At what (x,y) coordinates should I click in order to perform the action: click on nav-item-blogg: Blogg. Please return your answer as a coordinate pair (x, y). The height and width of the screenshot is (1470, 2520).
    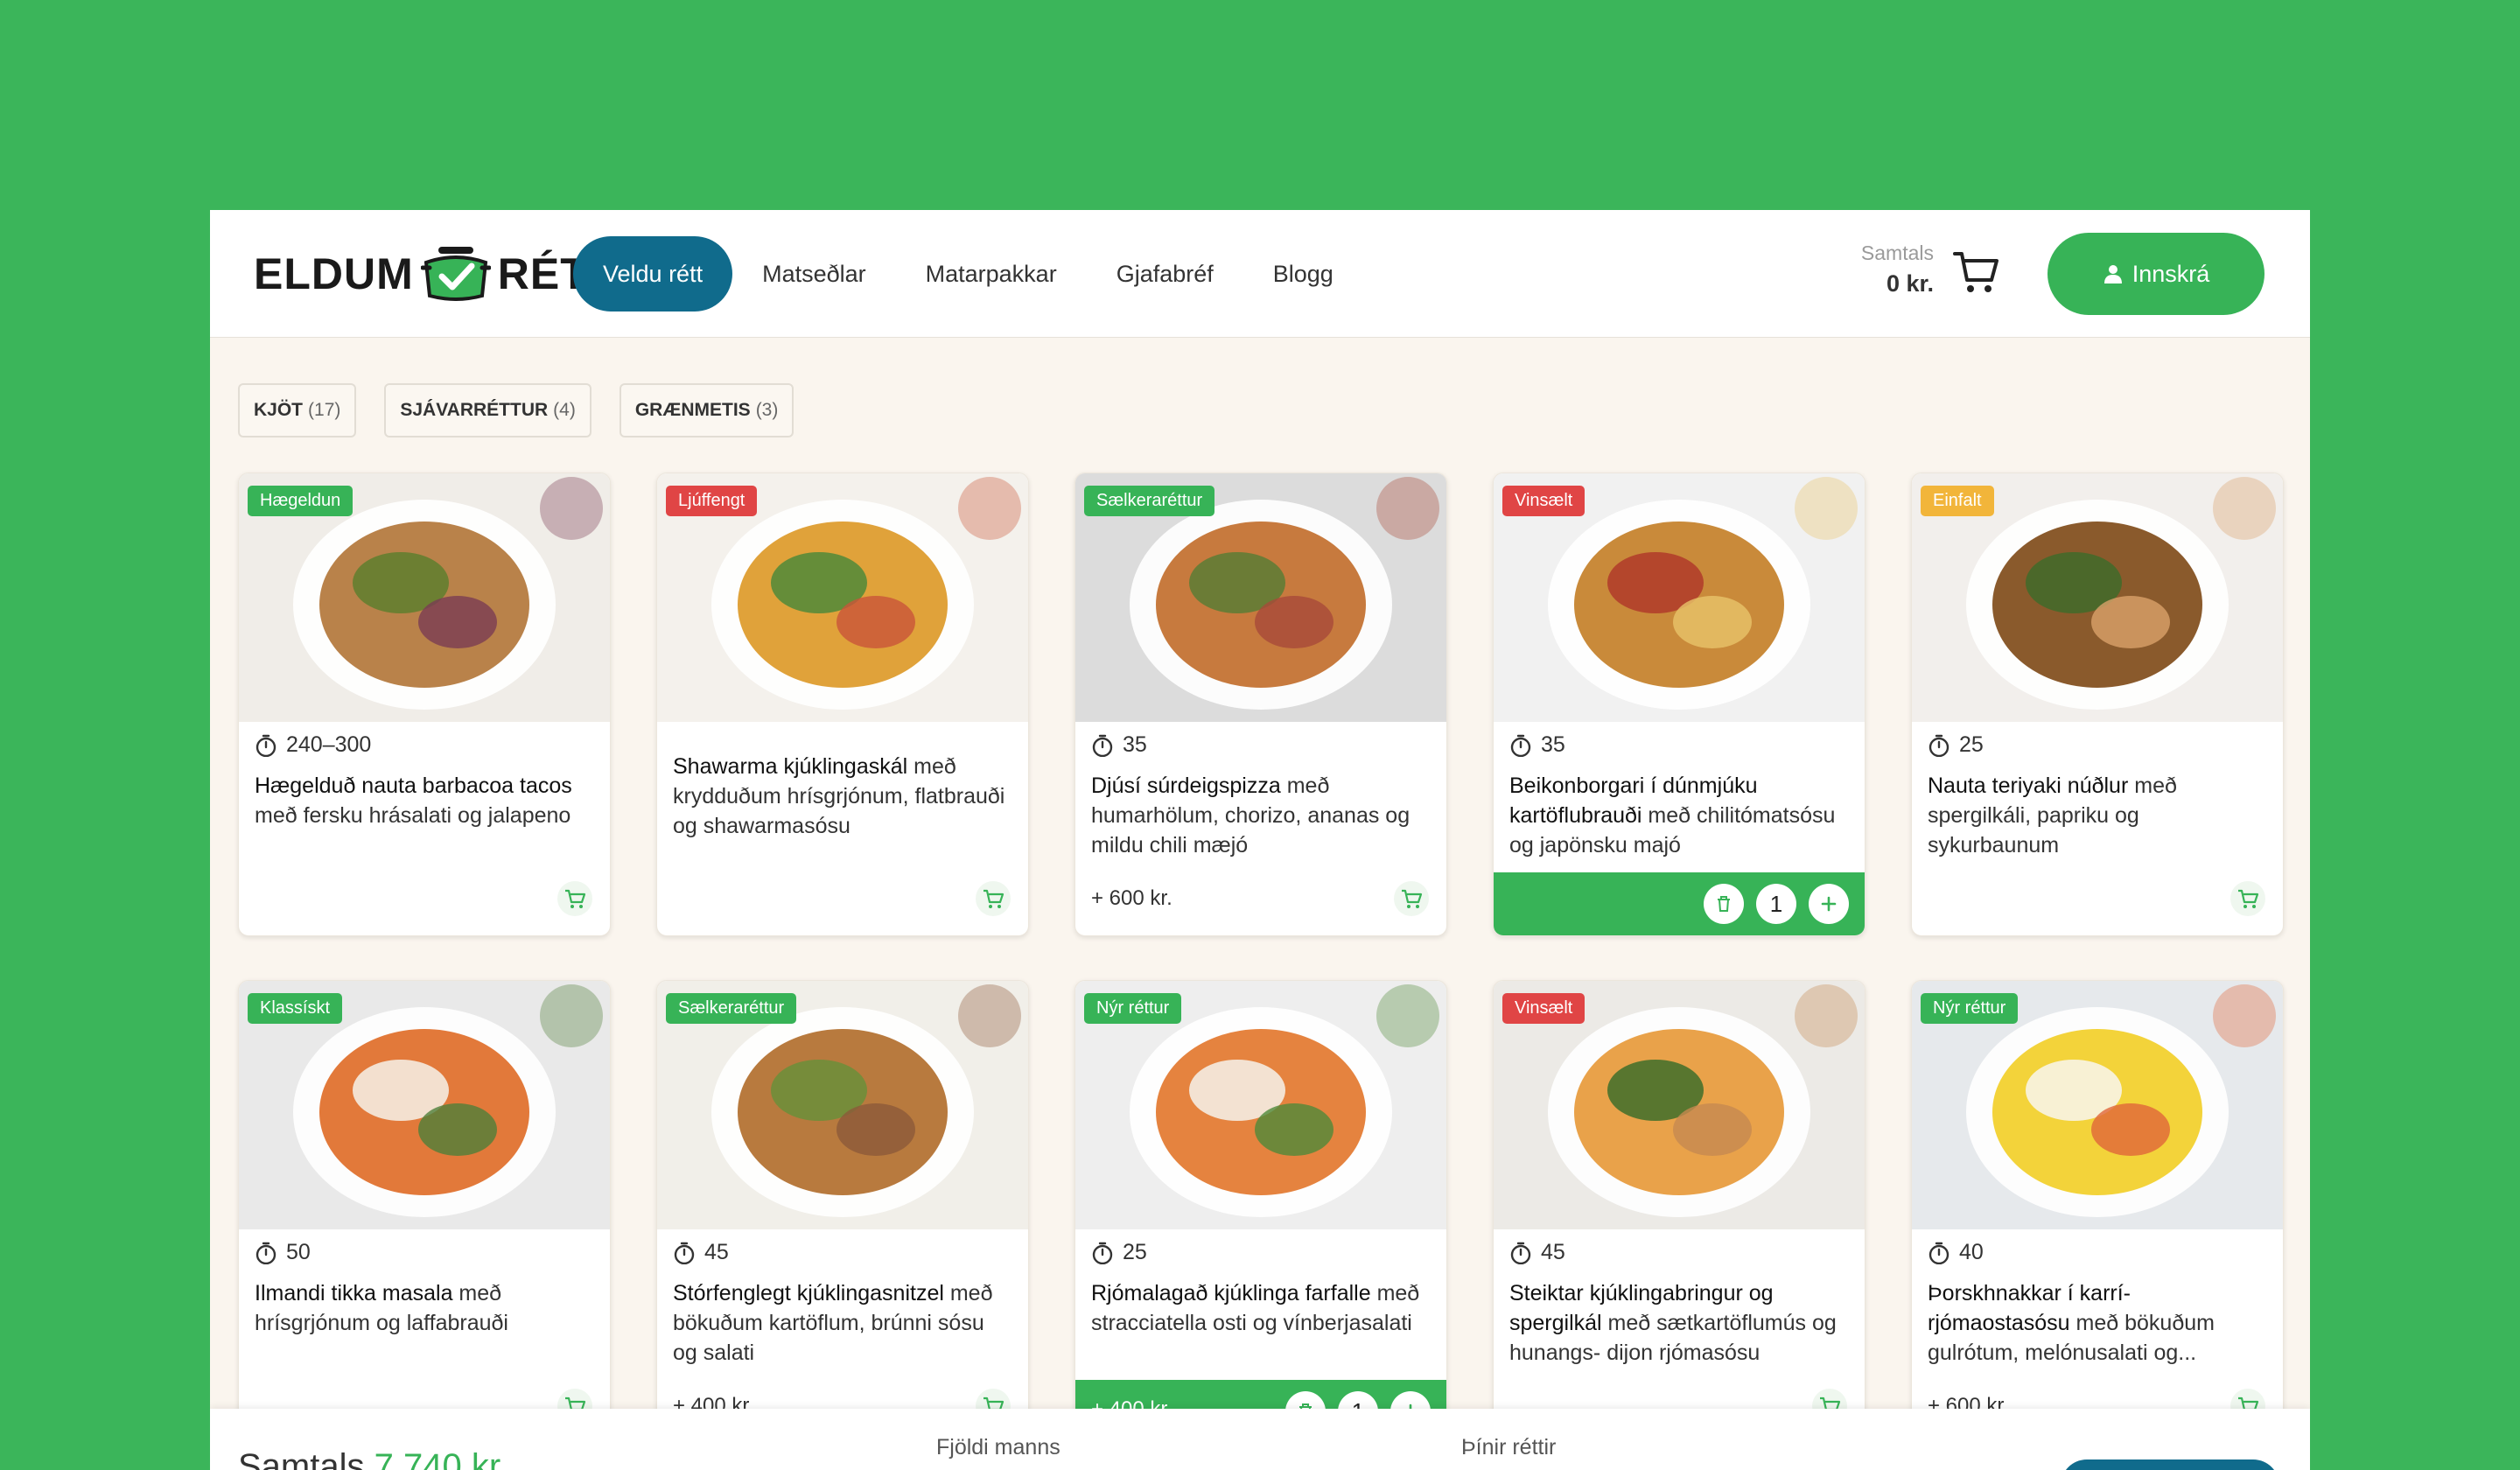
    Looking at the image, I should click on (1303, 274).